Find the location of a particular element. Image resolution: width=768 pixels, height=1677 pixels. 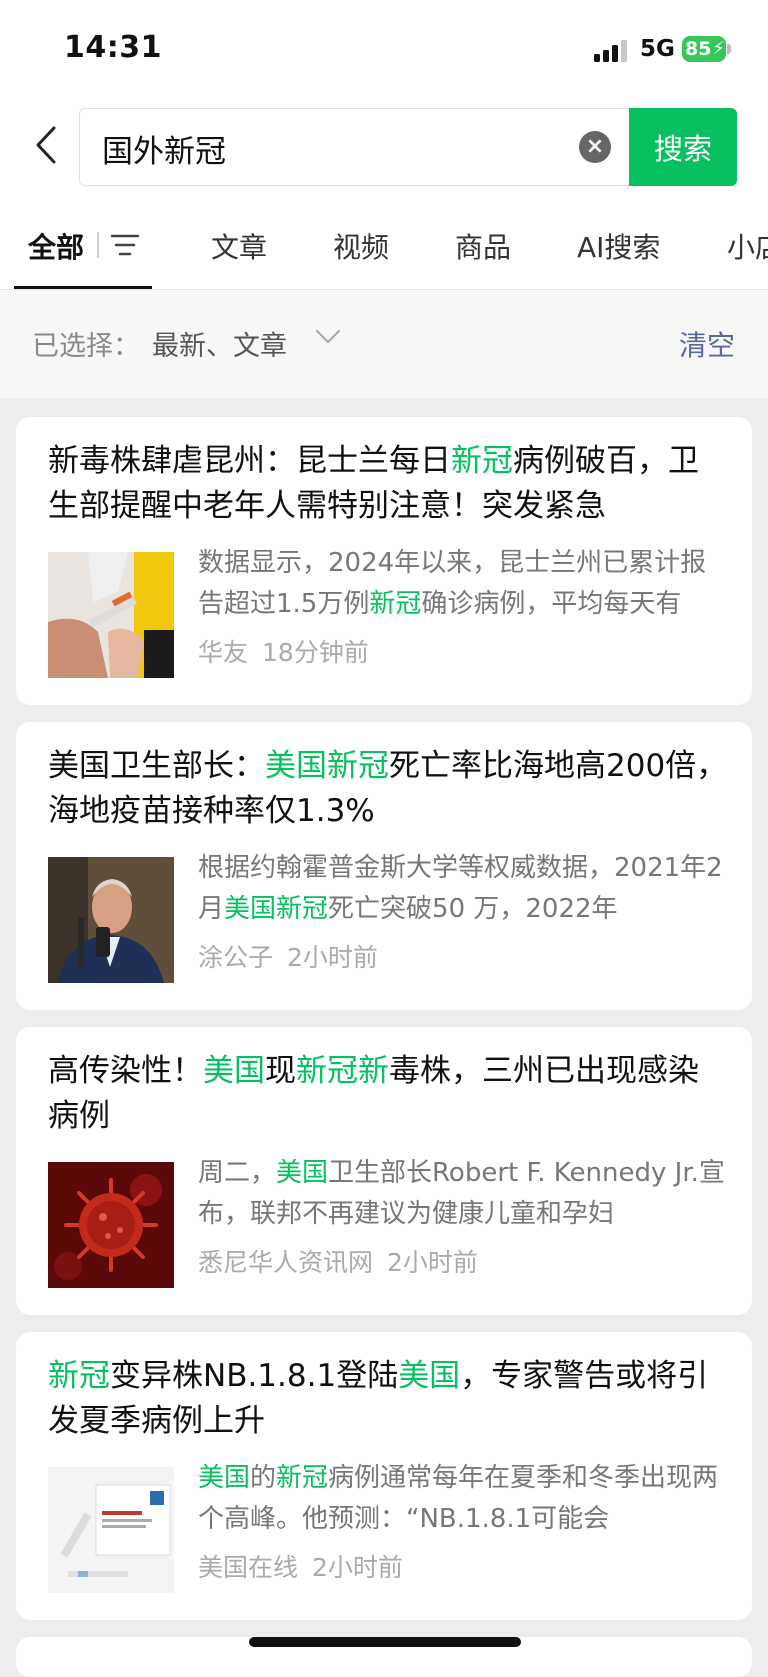

text-segment: 变异株NB.1.8.1登陆 is located at coordinates (254, 1376).